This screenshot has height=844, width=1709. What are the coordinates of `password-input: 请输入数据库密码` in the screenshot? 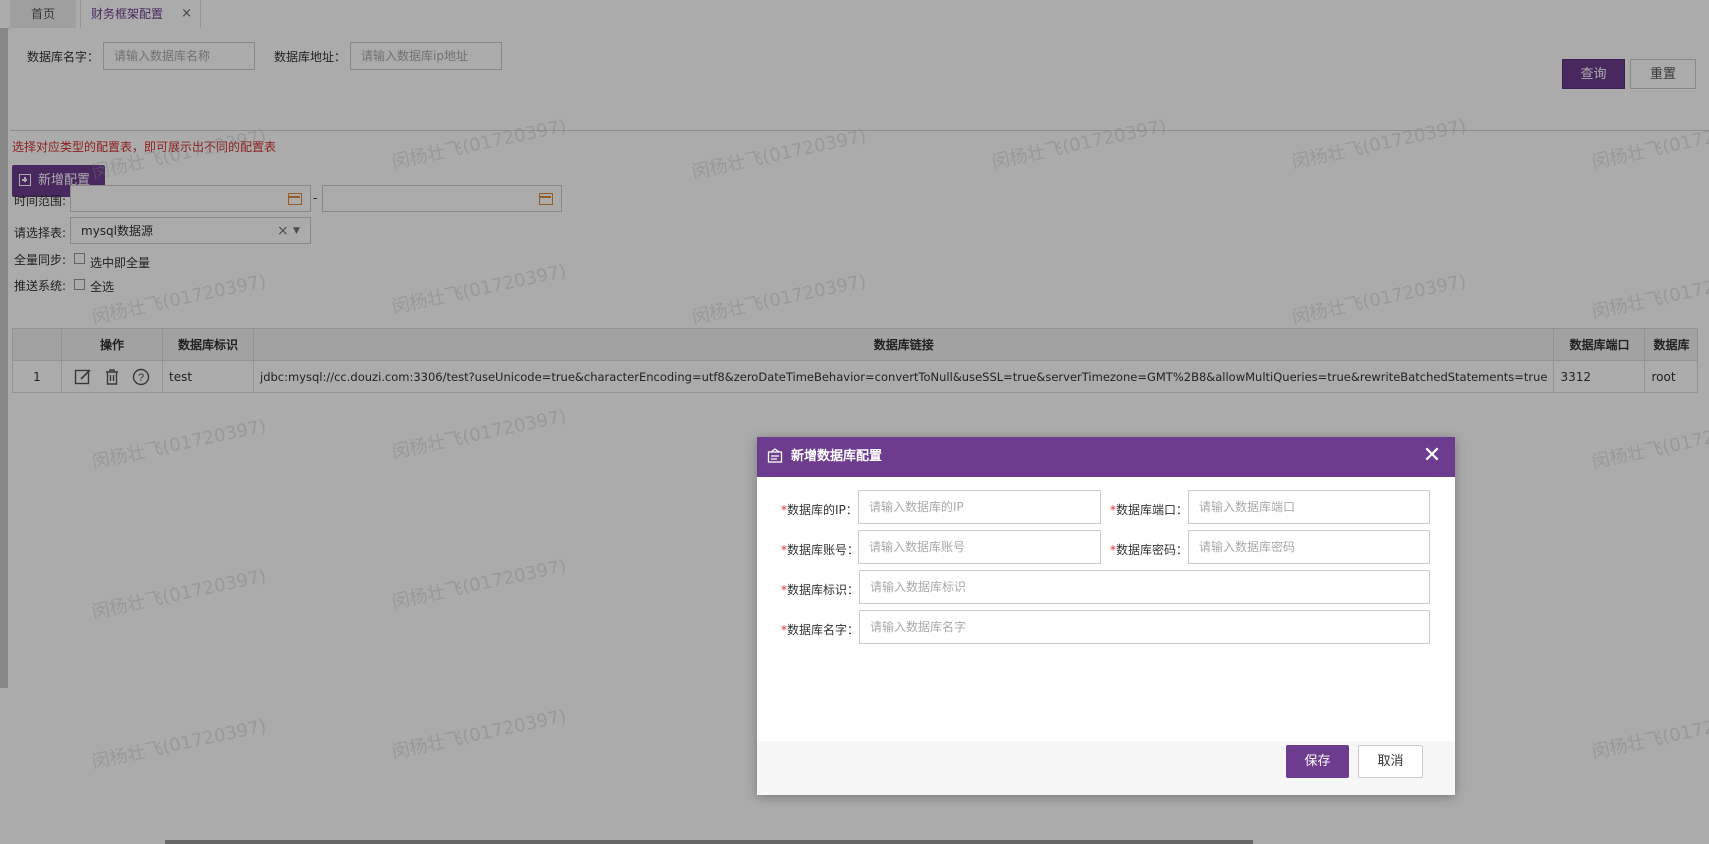 It's located at (1309, 547).